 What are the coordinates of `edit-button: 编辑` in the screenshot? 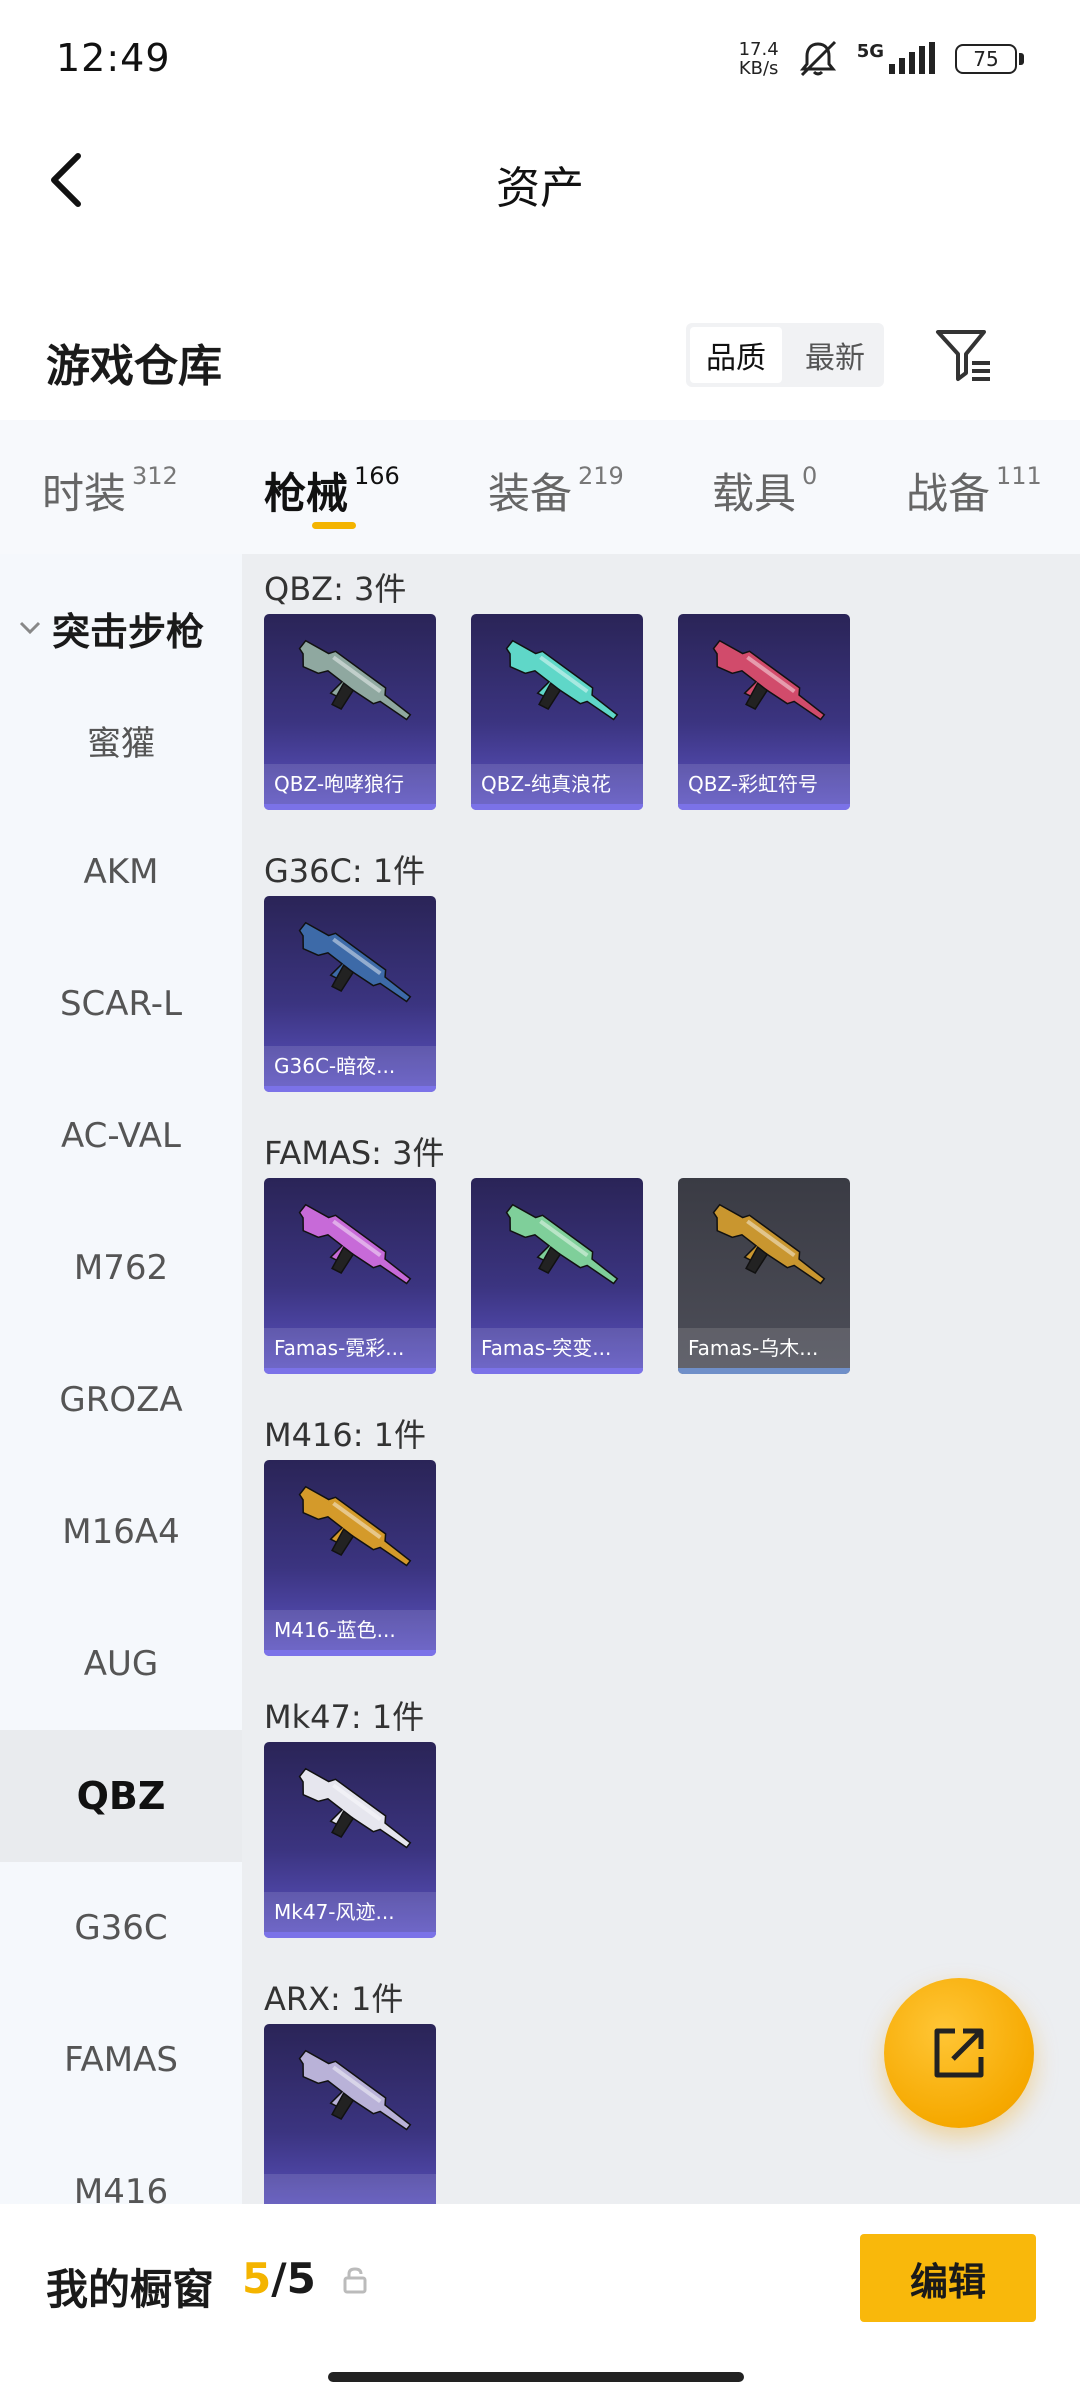 It's located at (948, 2278).